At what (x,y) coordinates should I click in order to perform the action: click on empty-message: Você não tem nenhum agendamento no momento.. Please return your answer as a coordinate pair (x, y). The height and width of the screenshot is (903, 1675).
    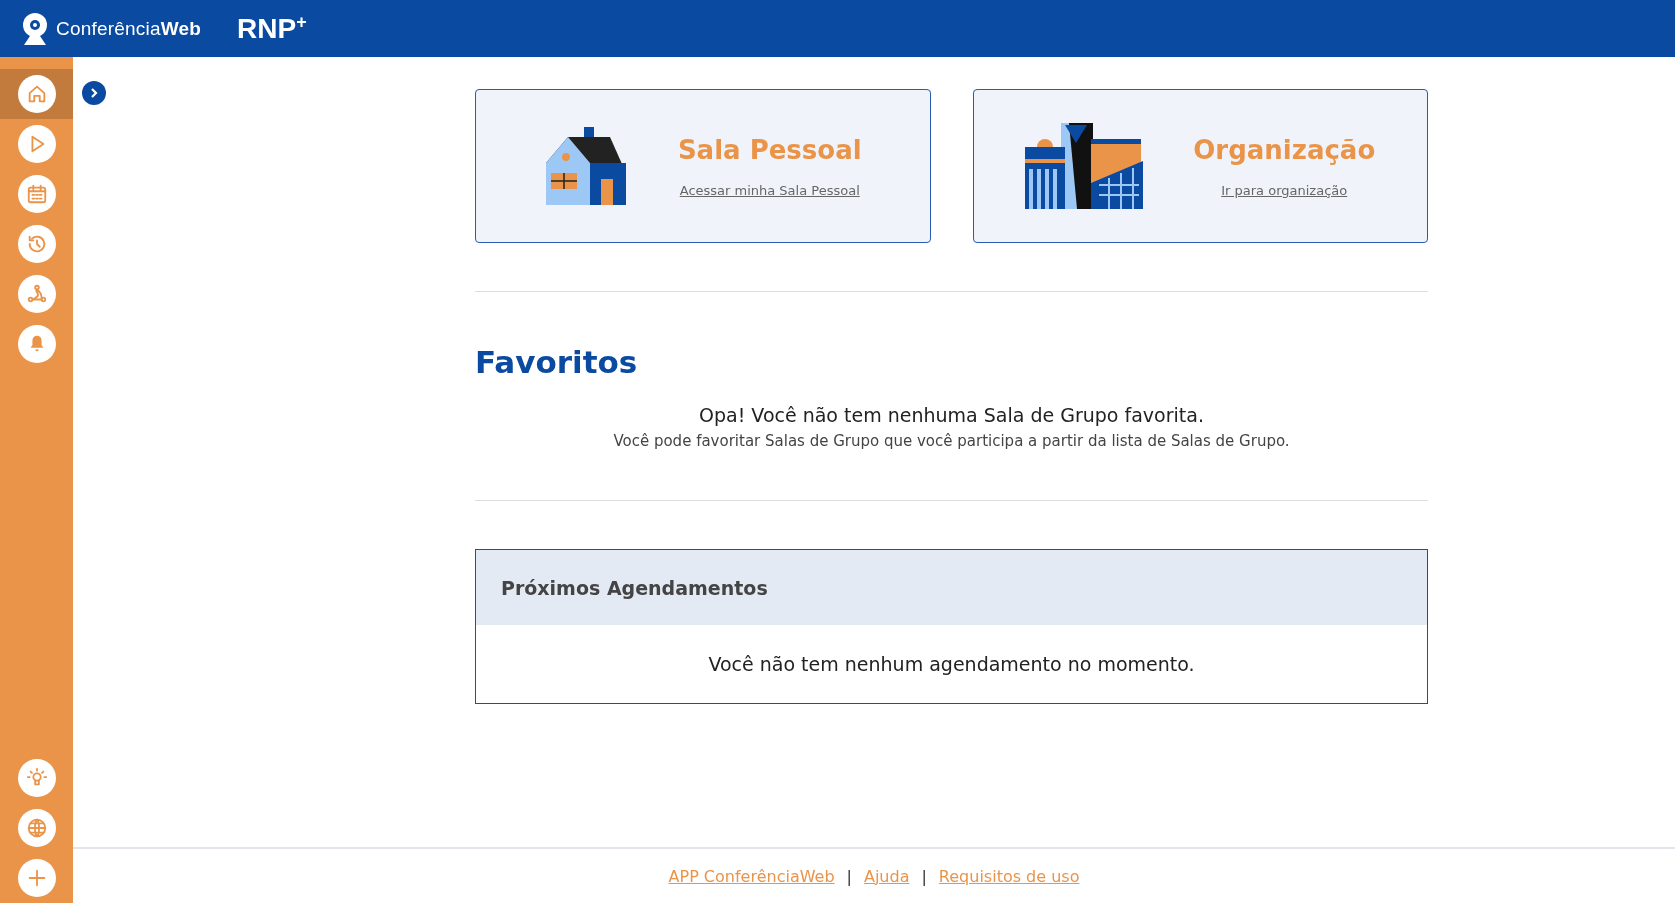
    Looking at the image, I should click on (951, 664).